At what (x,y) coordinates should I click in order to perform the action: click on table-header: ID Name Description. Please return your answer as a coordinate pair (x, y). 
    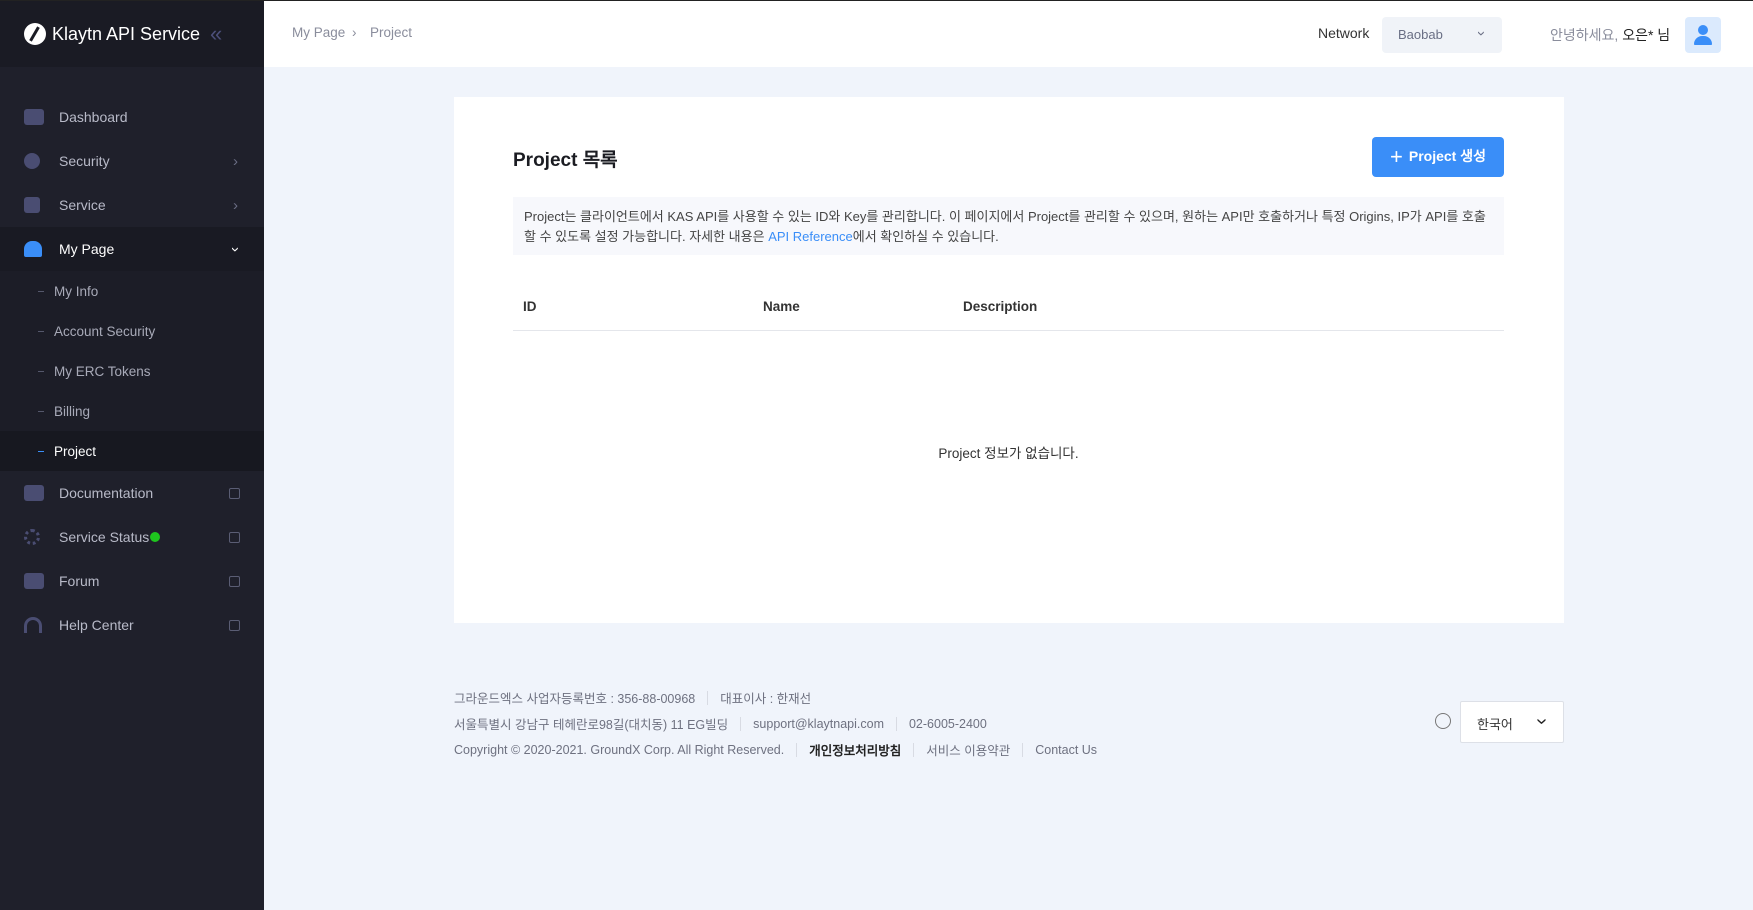
    Looking at the image, I should click on (1008, 314).